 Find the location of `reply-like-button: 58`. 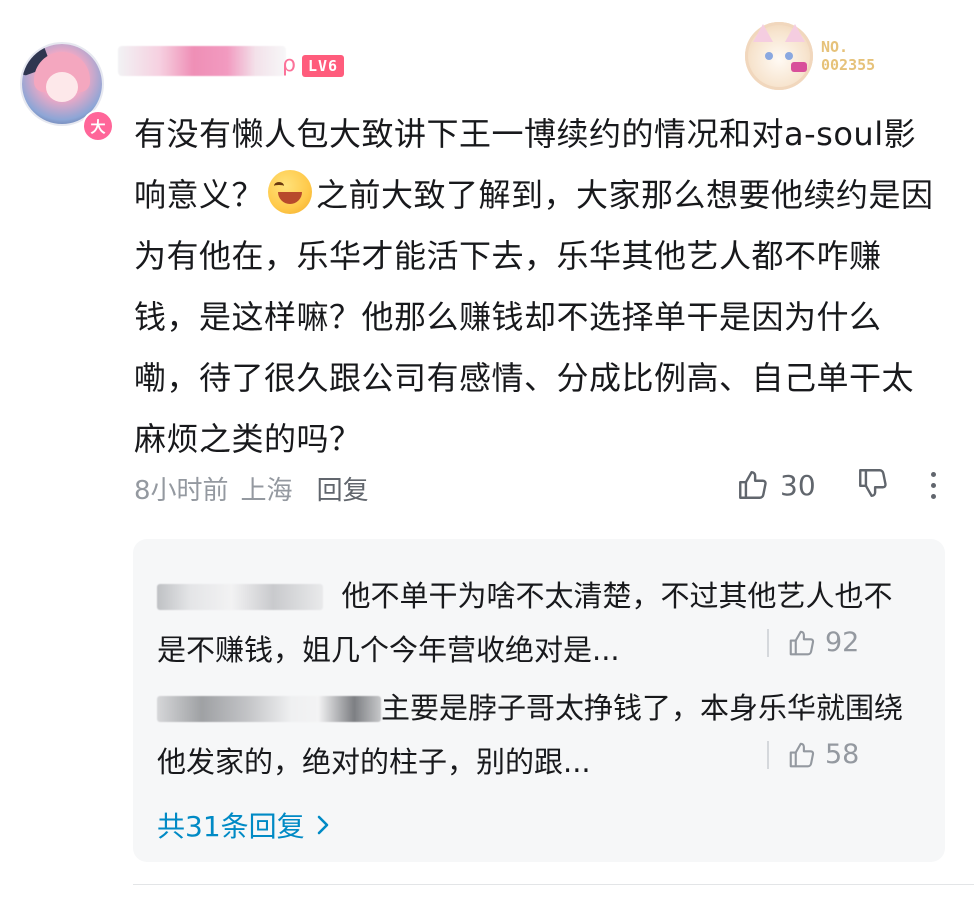

reply-like-button: 58 is located at coordinates (813, 754).